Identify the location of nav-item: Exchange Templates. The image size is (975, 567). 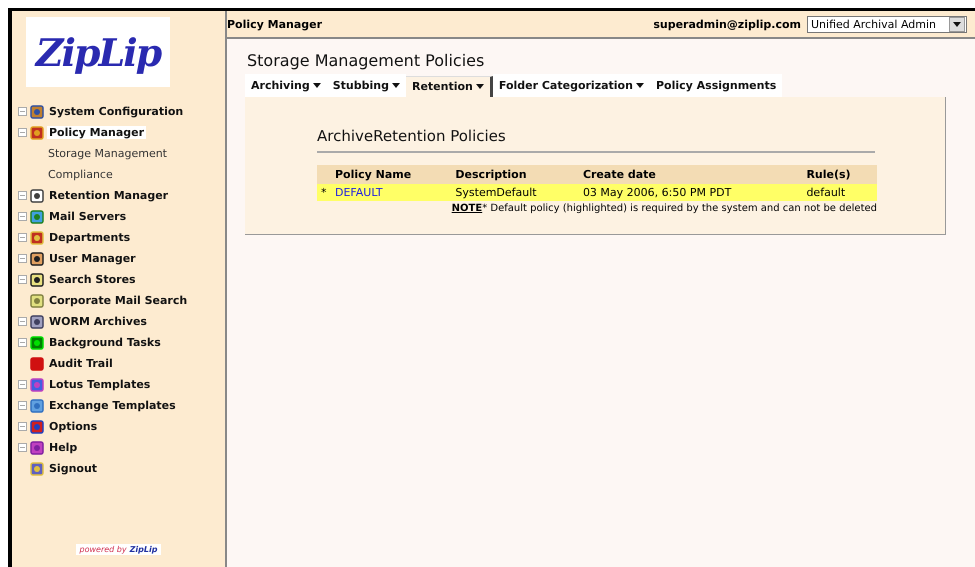
(112, 405).